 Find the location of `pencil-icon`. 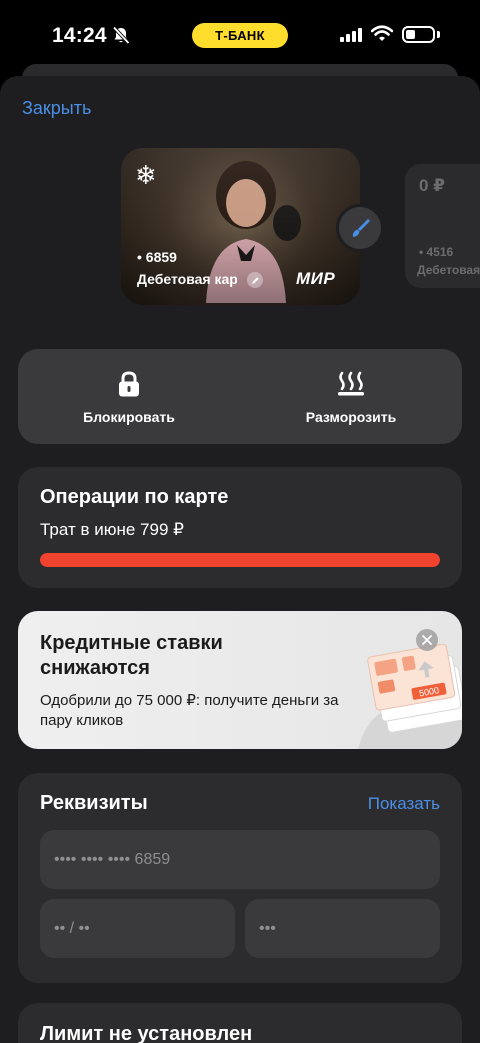

pencil-icon is located at coordinates (255, 280).